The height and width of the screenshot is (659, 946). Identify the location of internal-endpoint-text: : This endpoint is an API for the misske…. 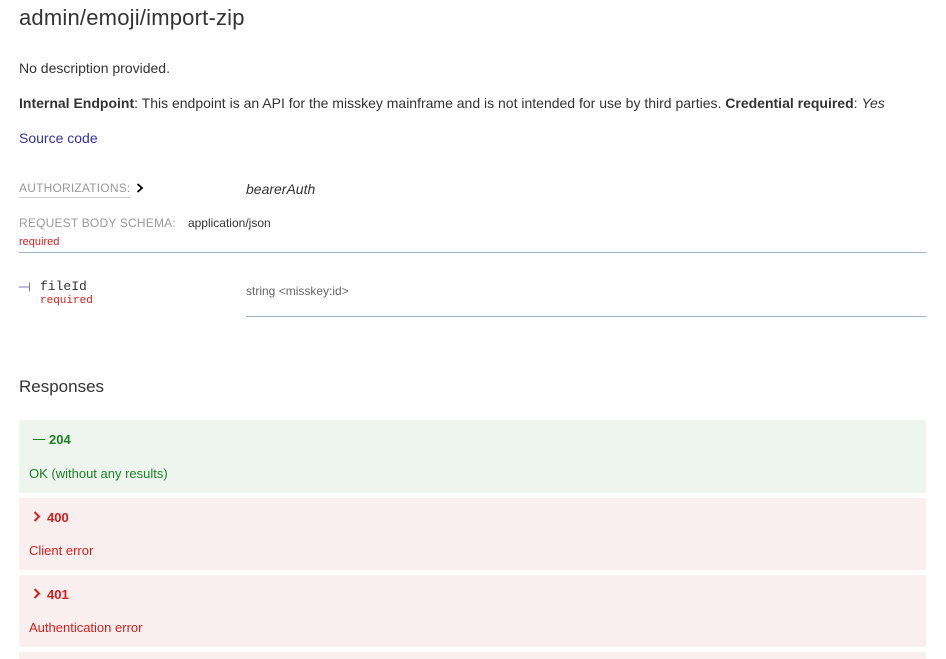
(430, 103).